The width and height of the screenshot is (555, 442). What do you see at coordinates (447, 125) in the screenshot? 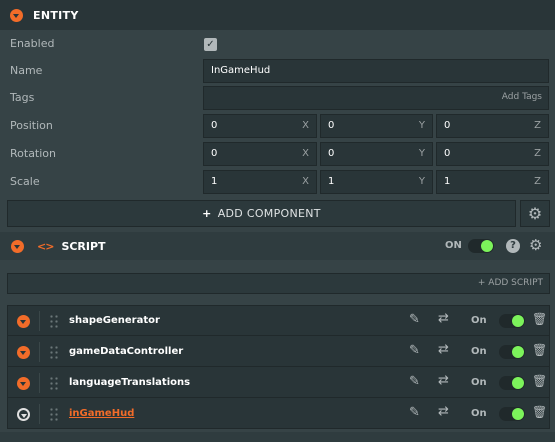
I see `position-z-value: 0` at bounding box center [447, 125].